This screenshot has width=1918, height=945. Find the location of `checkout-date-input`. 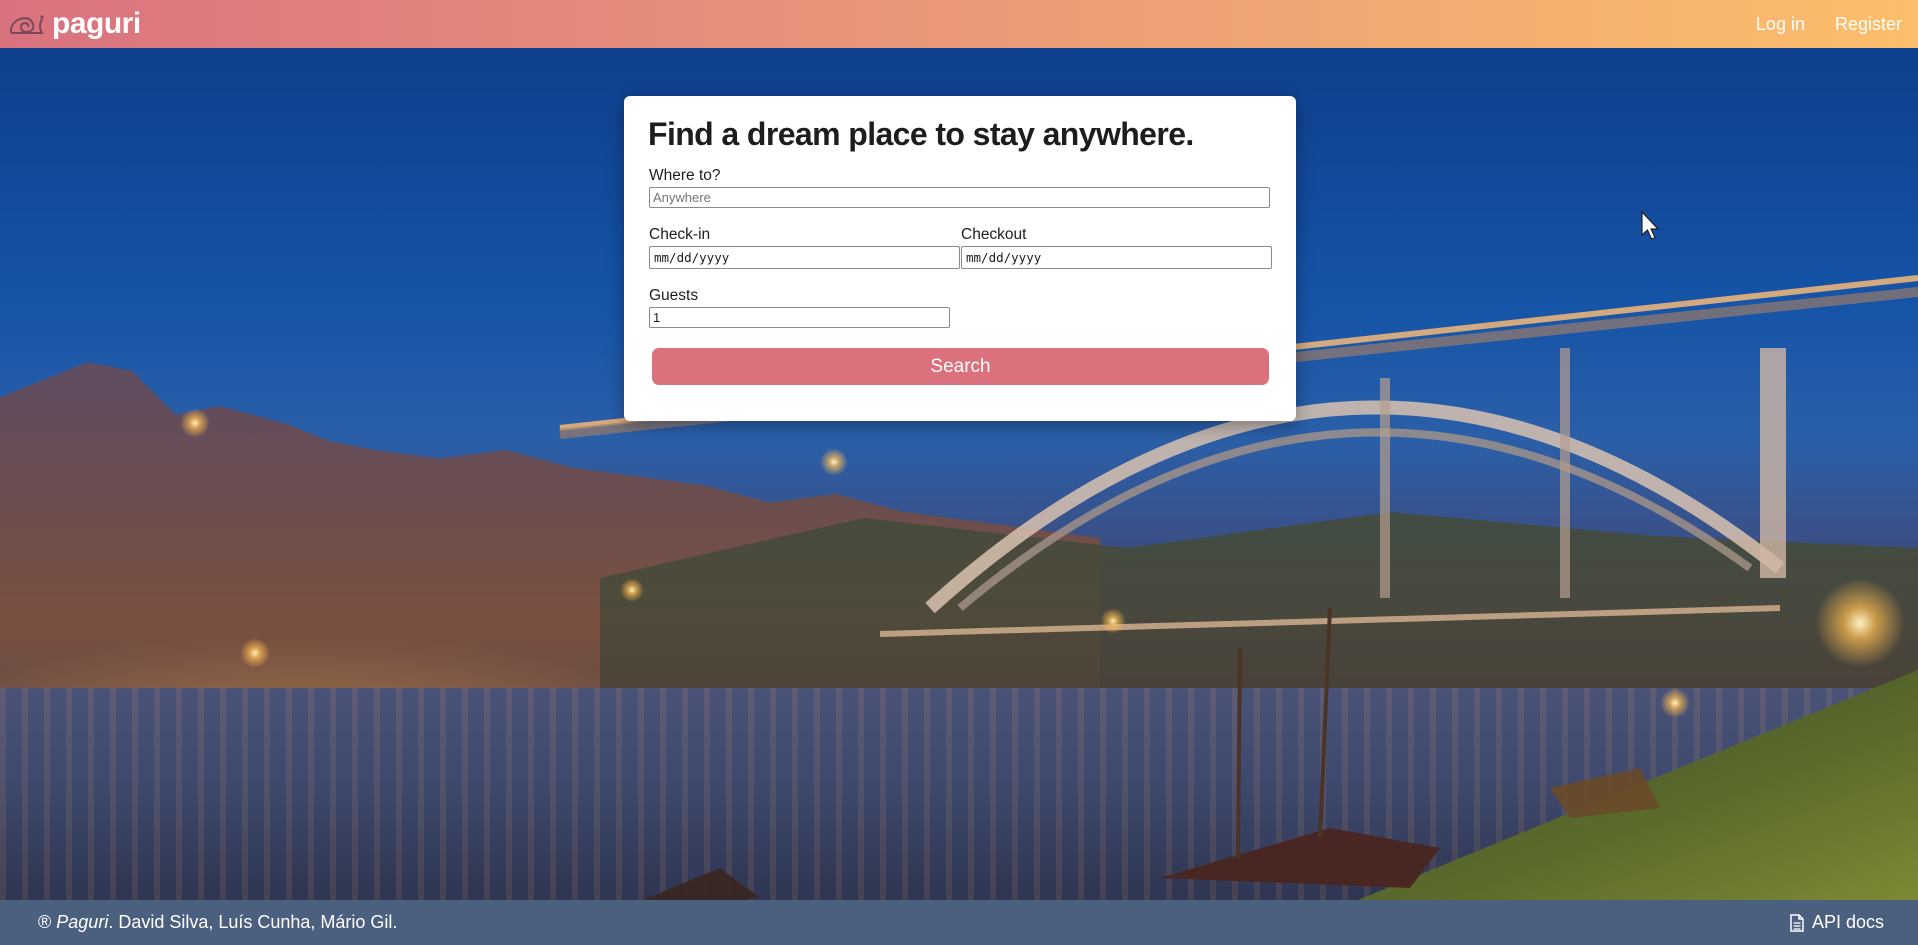

checkout-date-input is located at coordinates (1116, 257).